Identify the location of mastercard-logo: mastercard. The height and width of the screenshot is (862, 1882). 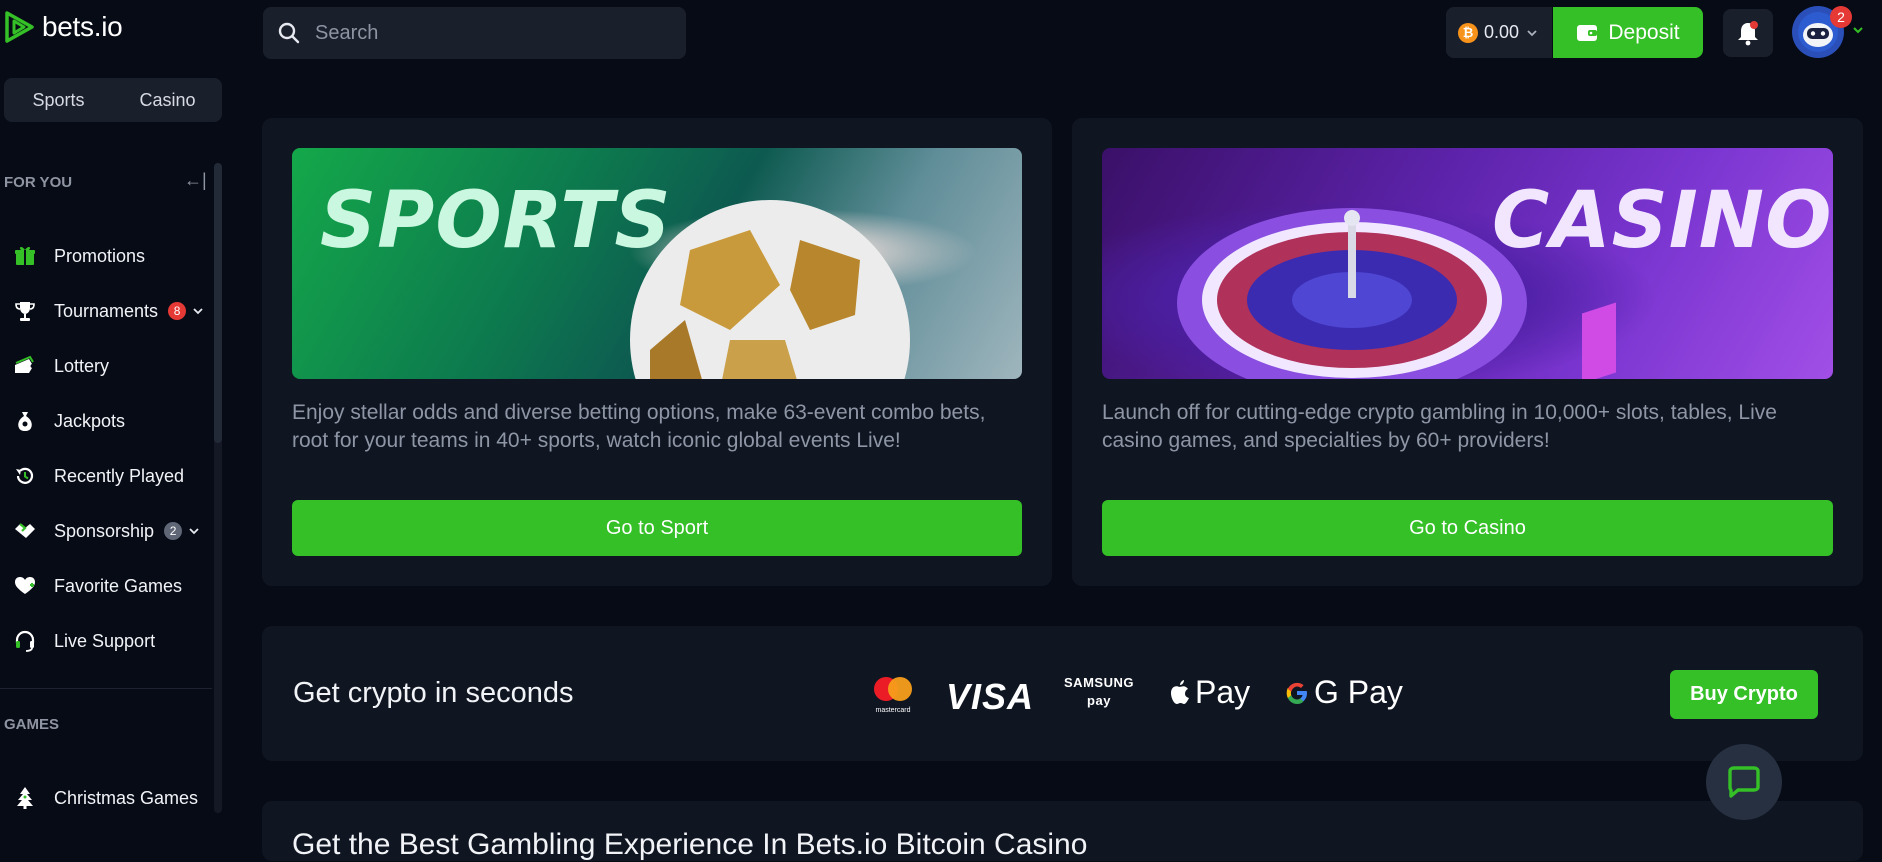
(893, 694).